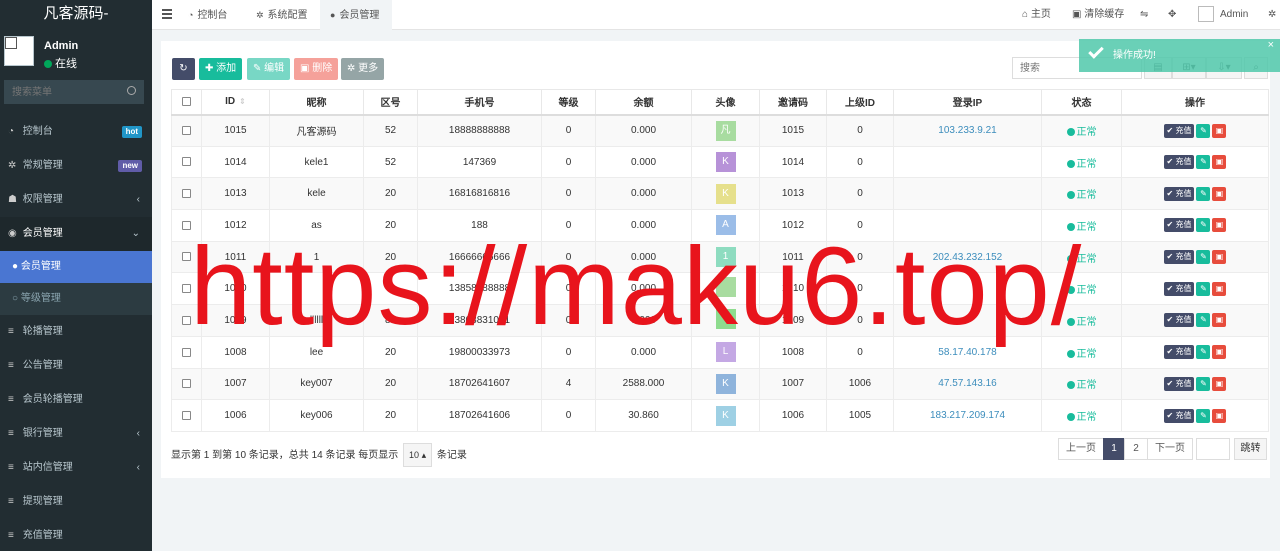 The width and height of the screenshot is (1280, 551). I want to click on ip-link: 103.233.9.21, so click(967, 130).